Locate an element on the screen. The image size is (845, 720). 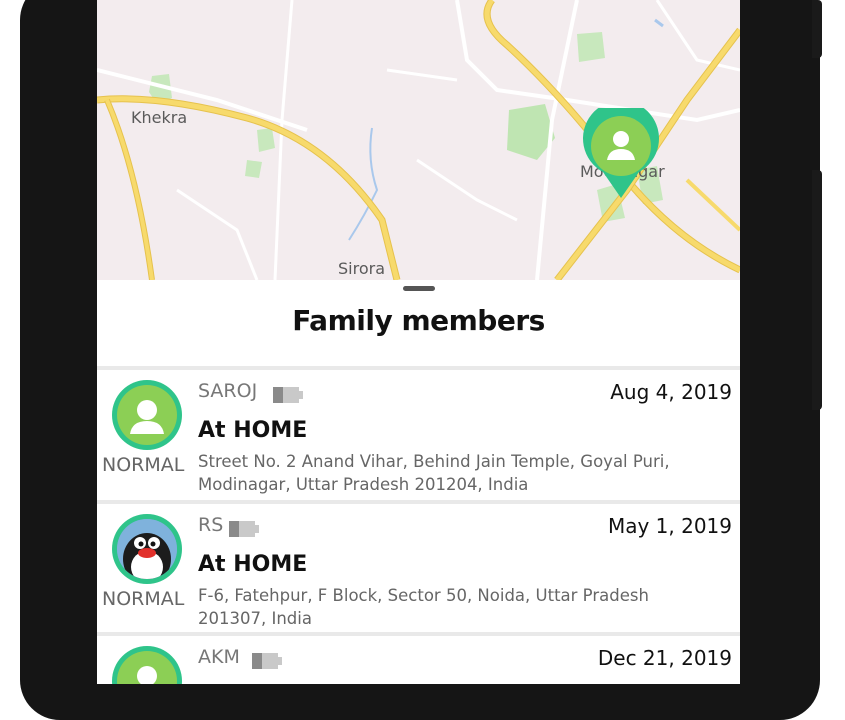
power-button is located at coordinates (817, 290).